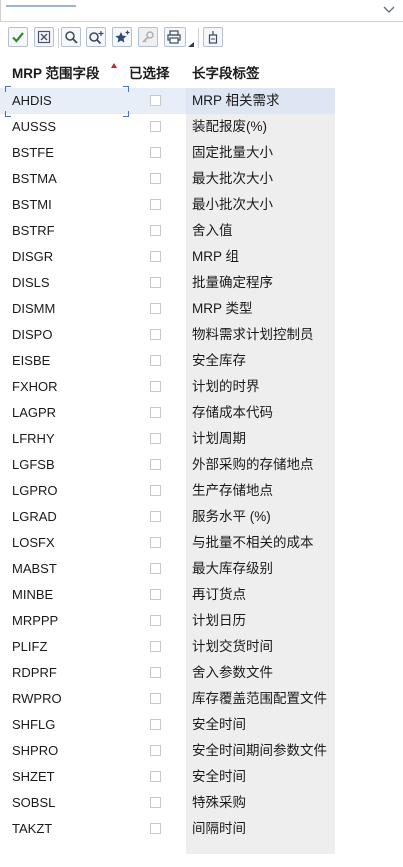 This screenshot has height=867, width=403. What do you see at coordinates (33, 803) in the screenshot?
I see `field-name-cell: SOBSL` at bounding box center [33, 803].